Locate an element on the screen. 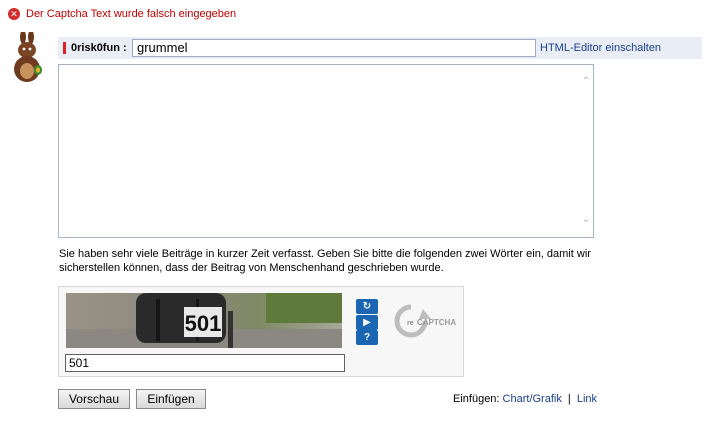  insert-link-link: Link is located at coordinates (587, 399).